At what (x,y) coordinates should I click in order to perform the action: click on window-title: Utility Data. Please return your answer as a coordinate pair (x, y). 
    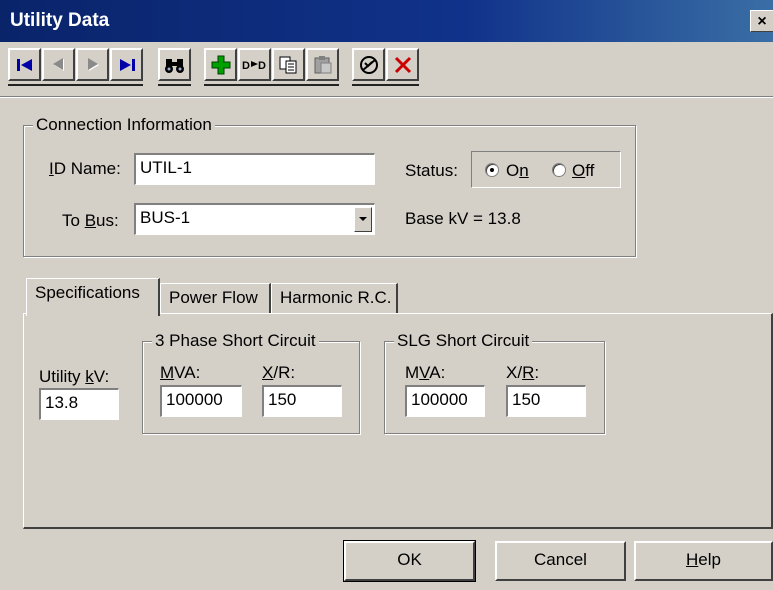
    Looking at the image, I should click on (60, 20).